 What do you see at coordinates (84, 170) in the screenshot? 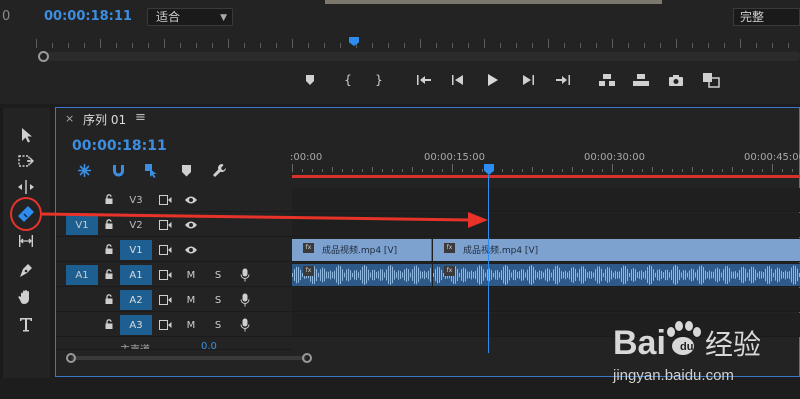
I see `nest-toggle-button` at bounding box center [84, 170].